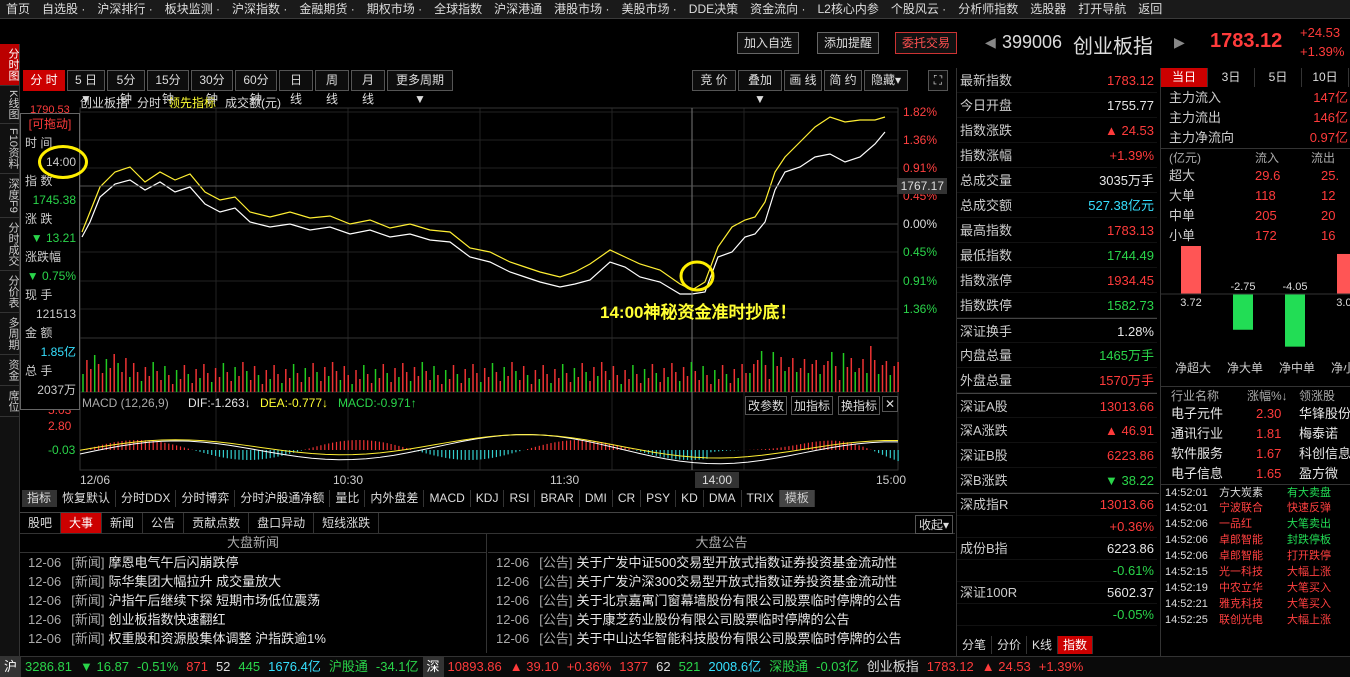  What do you see at coordinates (713, 9) in the screenshot?
I see `topnav-item-11: DDE决策` at bounding box center [713, 9].